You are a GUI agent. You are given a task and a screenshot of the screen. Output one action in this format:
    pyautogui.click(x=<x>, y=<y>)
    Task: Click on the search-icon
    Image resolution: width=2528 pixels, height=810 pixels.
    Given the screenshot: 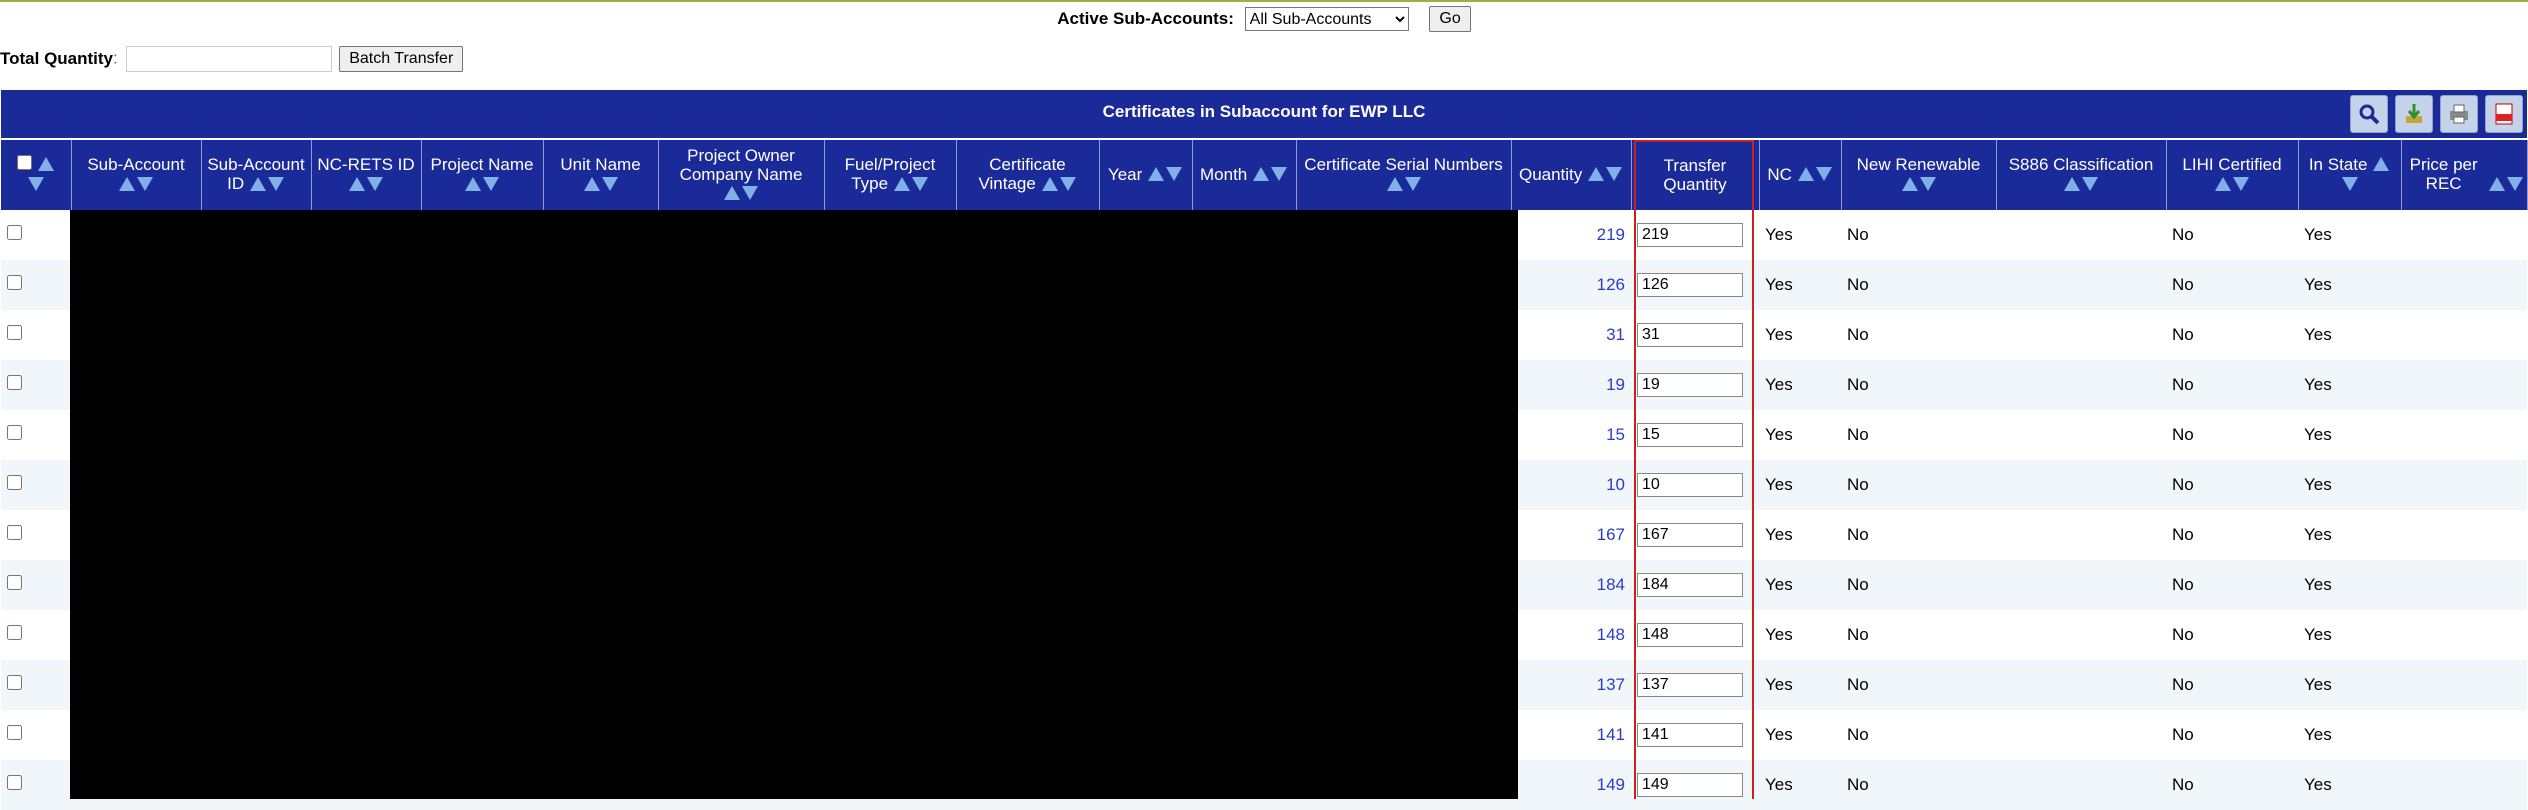 What is the action you would take?
    pyautogui.click(x=2369, y=114)
    